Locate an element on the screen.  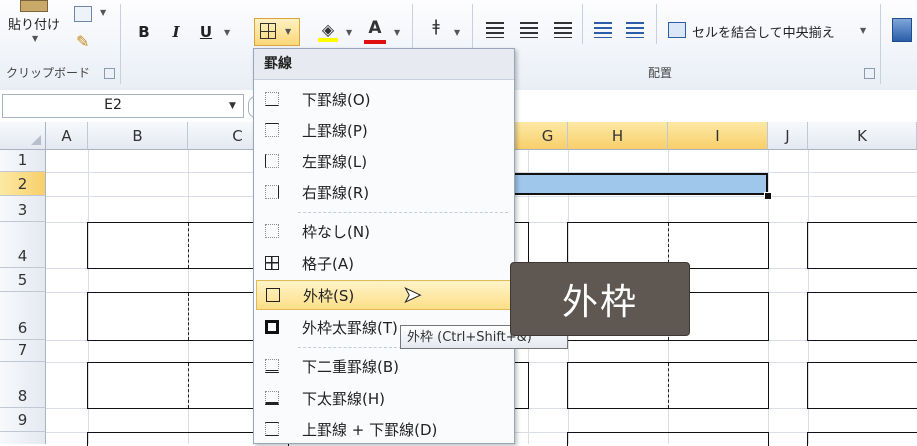
menu-item-label: 格子(A) is located at coordinates (328, 263).